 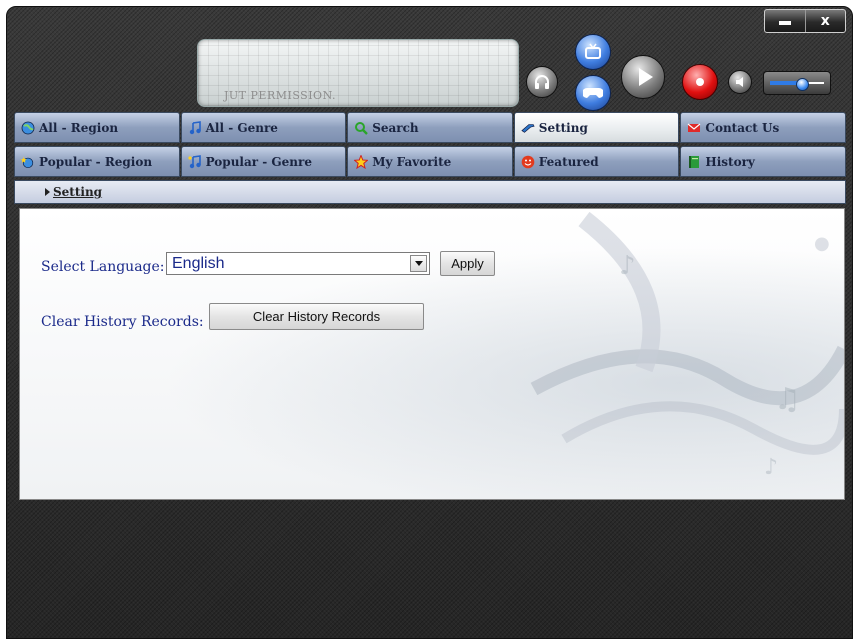 I want to click on tv-icon, so click(x=593, y=51).